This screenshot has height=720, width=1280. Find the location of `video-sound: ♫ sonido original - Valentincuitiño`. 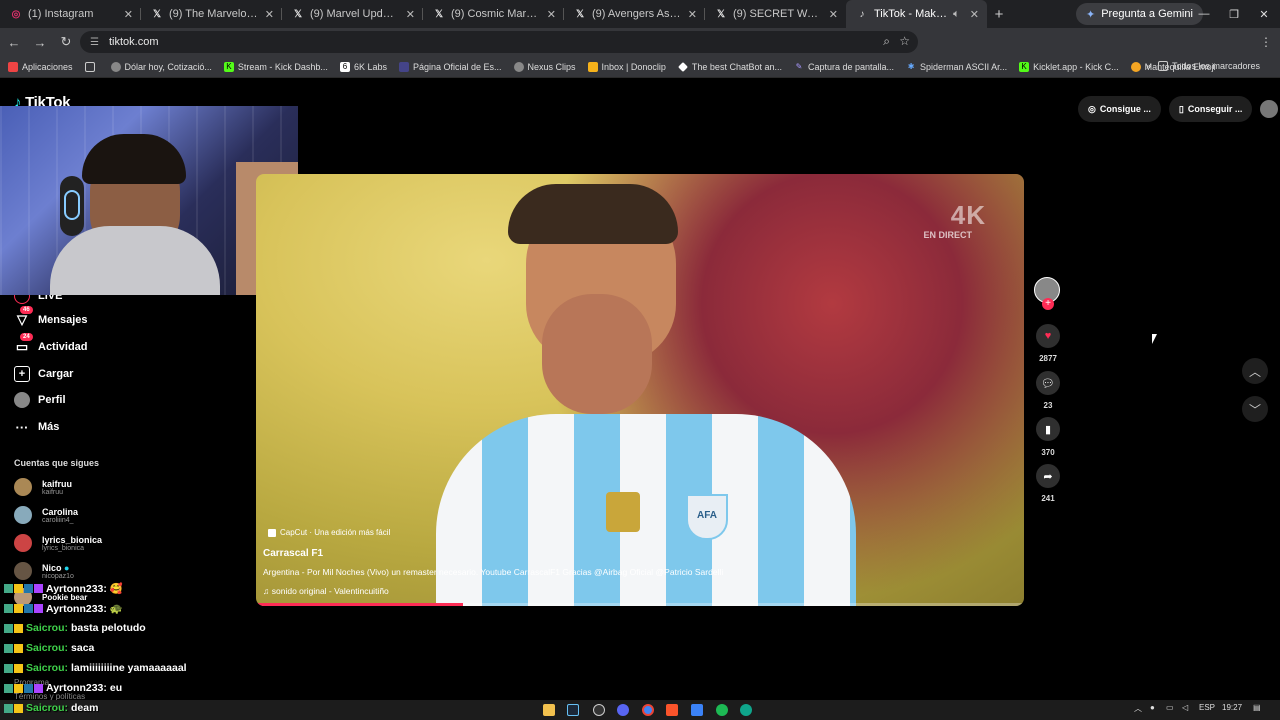

video-sound: ♫ sonido original - Valentincuitiño is located at coordinates (326, 591).